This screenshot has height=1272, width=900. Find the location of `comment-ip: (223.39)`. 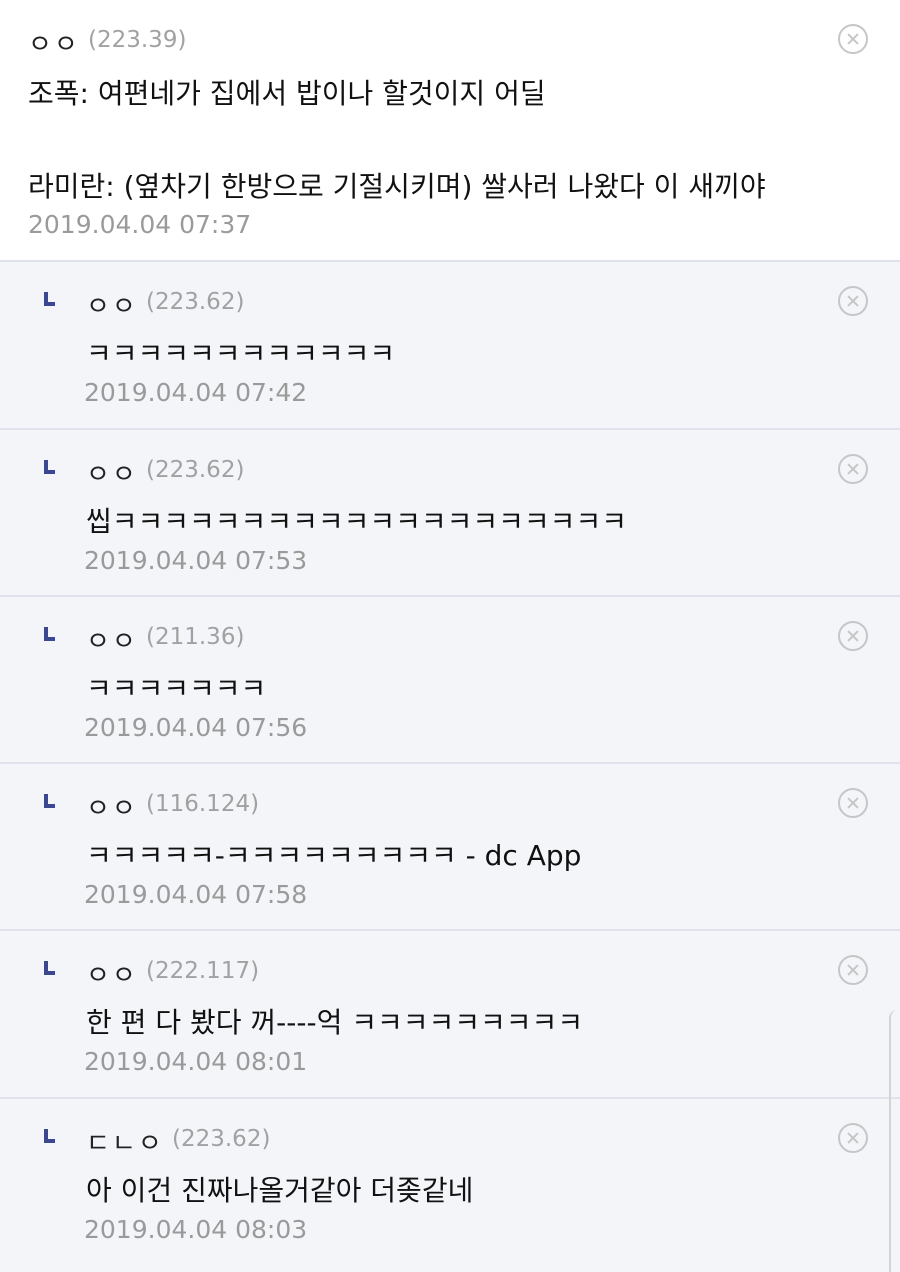

comment-ip: (223.39) is located at coordinates (137, 40).